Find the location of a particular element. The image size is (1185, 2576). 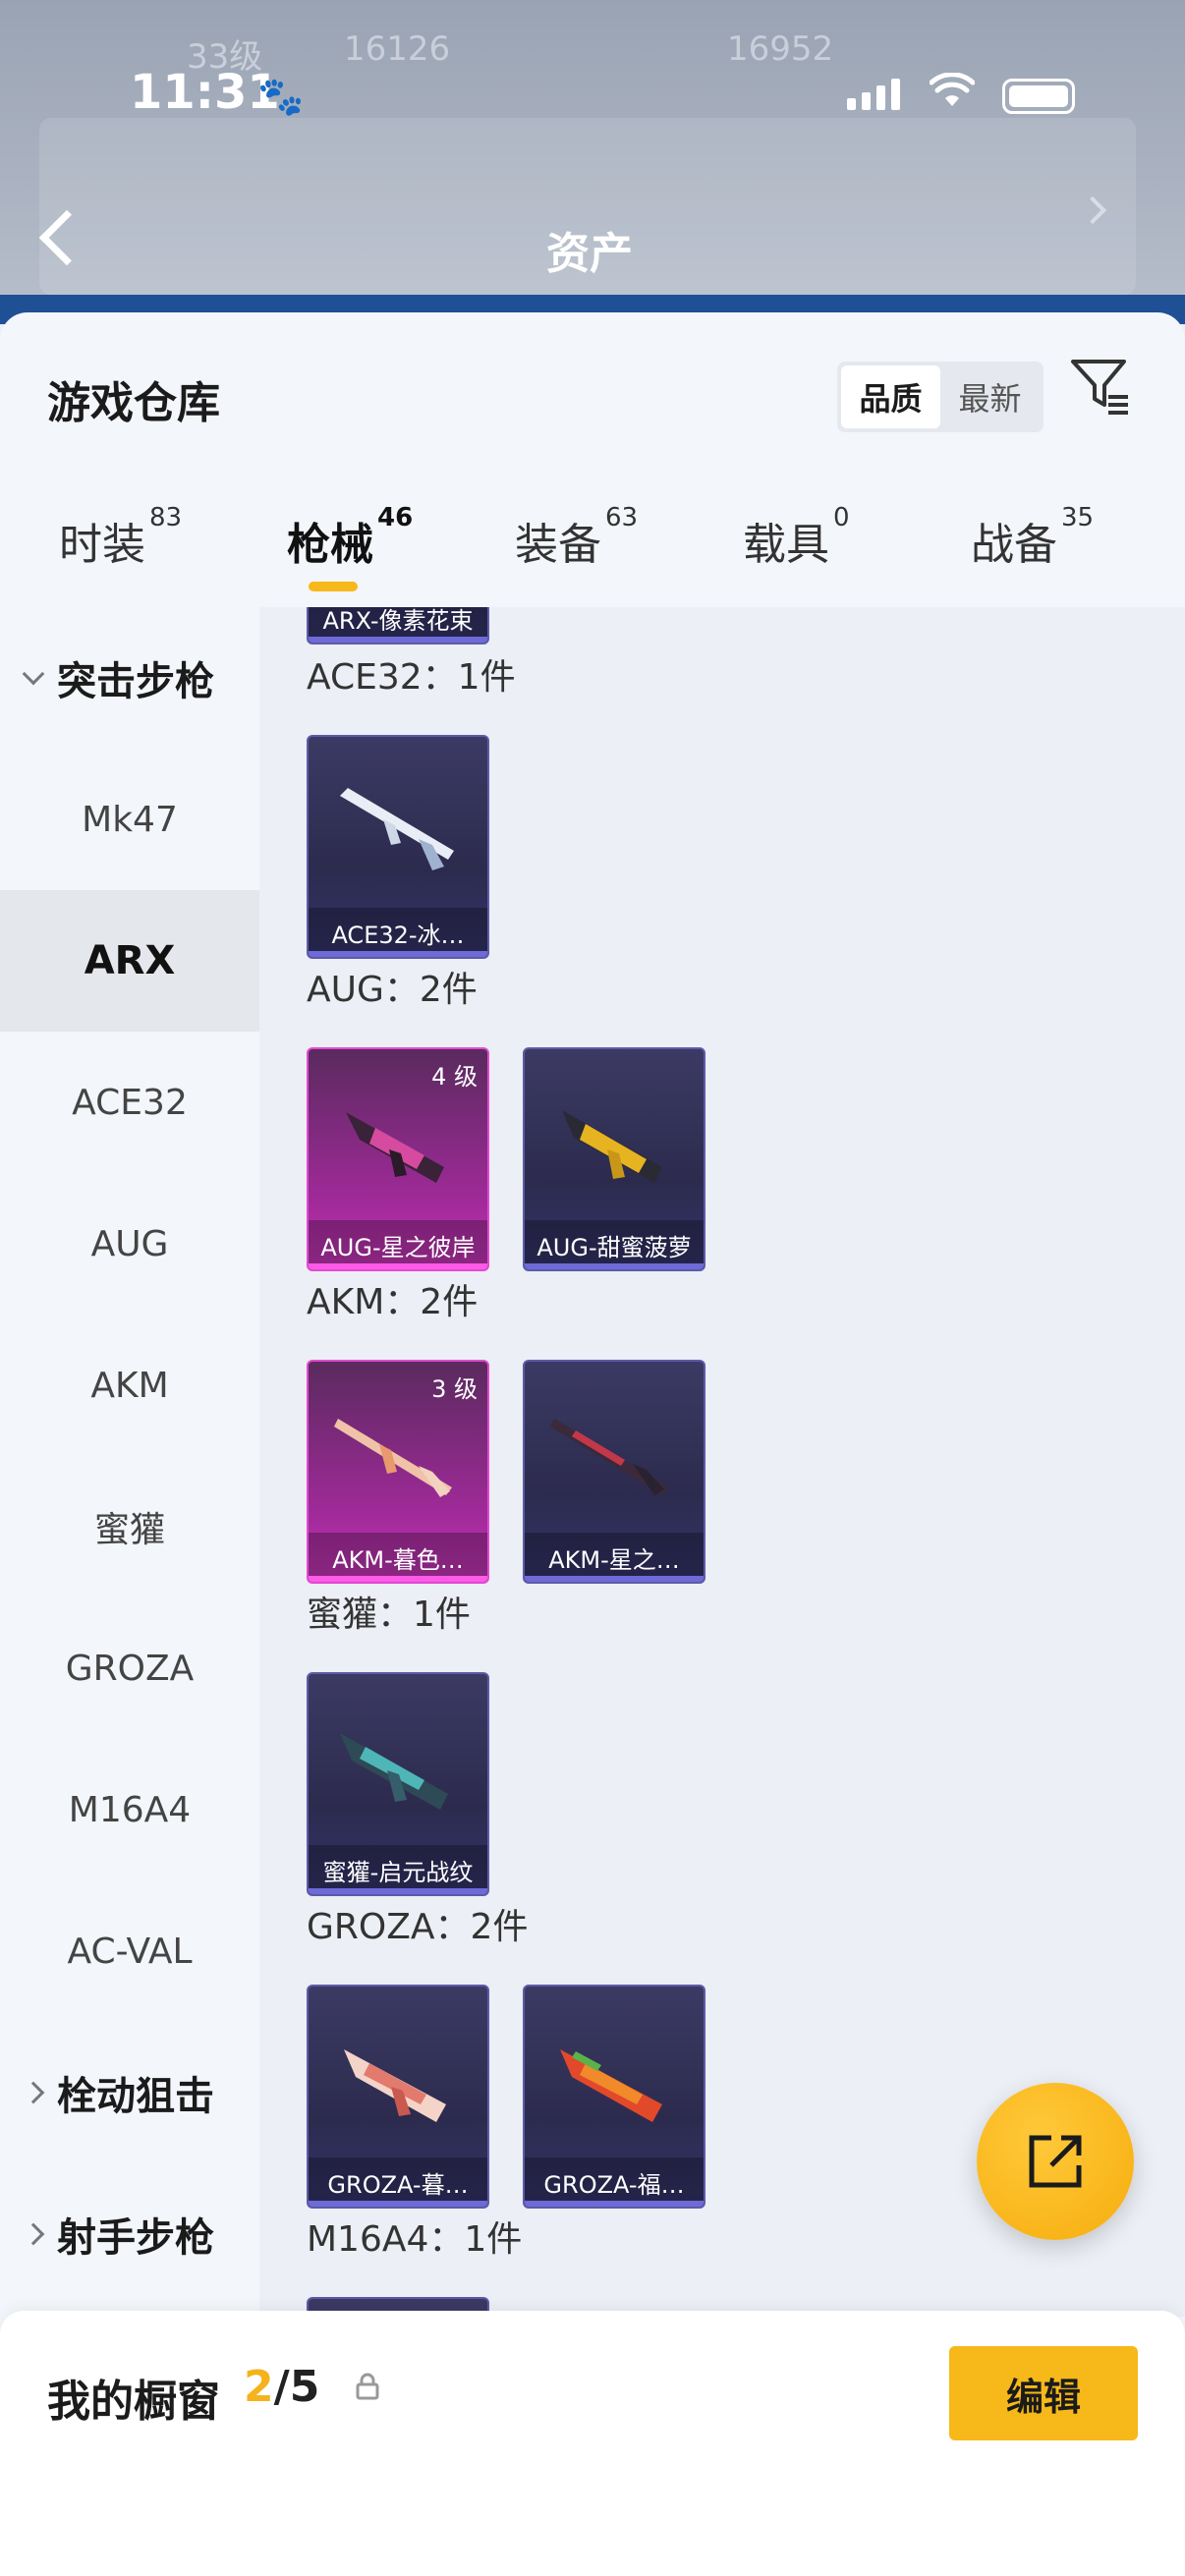

filter-icon is located at coordinates (1100, 387).